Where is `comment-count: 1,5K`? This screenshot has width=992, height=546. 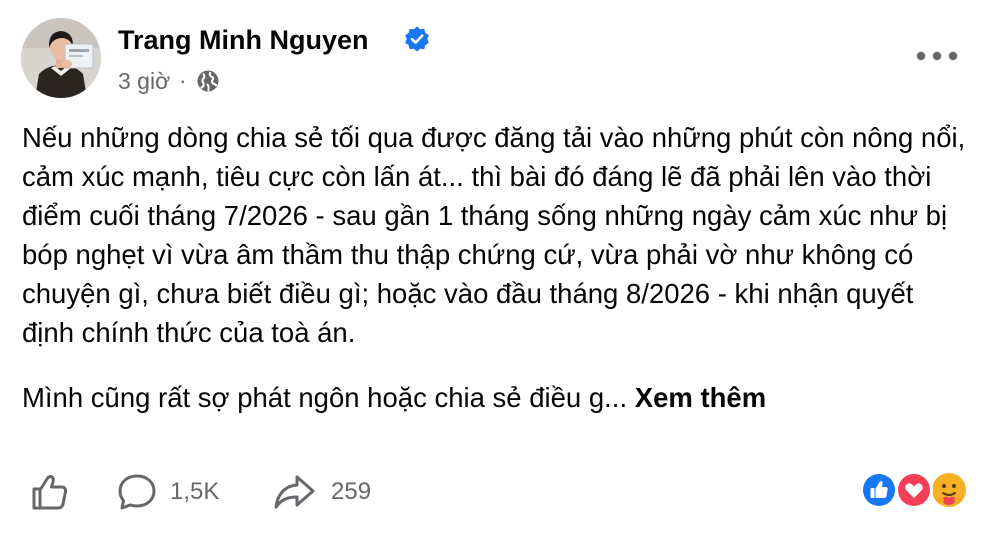 comment-count: 1,5K is located at coordinates (195, 491).